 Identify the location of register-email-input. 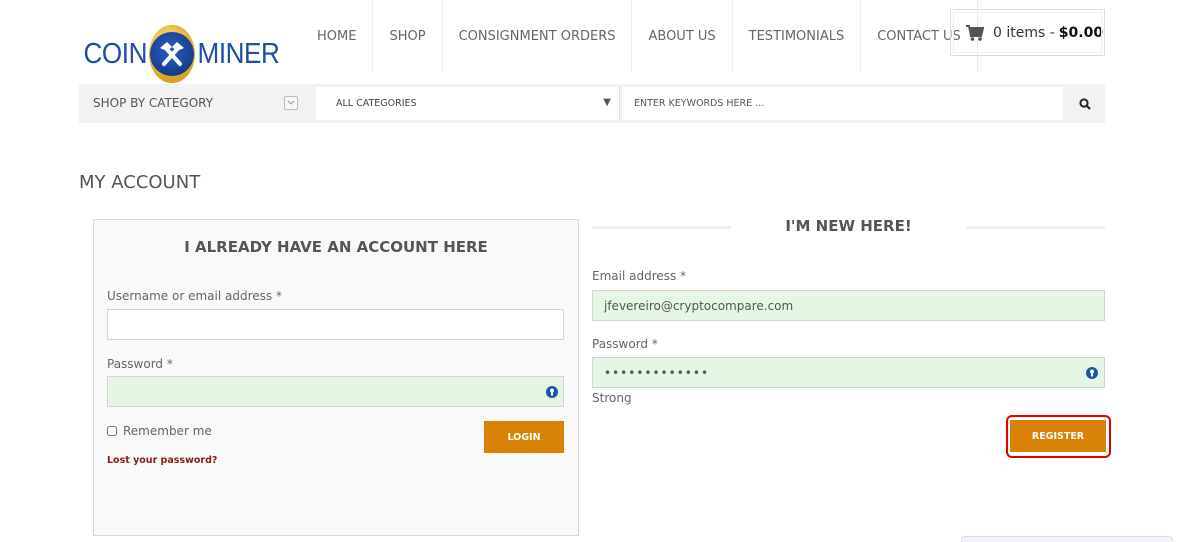
(848, 305).